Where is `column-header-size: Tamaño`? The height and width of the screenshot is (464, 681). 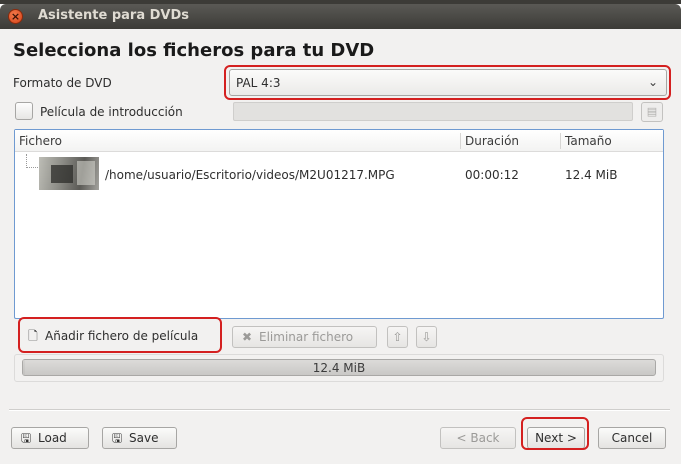 column-header-size: Tamaño is located at coordinates (588, 141).